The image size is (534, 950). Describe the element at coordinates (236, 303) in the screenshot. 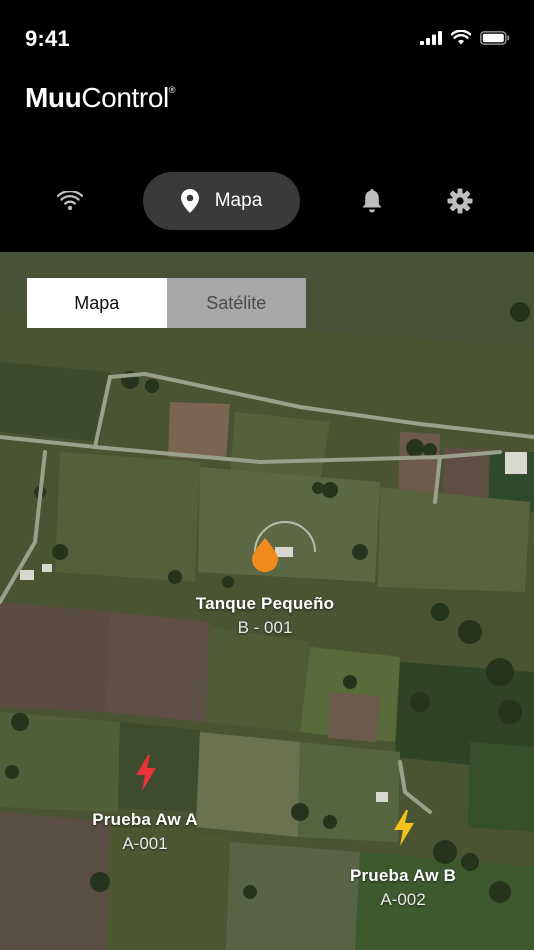

I see `map-type-option-satellite: Satélite` at that location.